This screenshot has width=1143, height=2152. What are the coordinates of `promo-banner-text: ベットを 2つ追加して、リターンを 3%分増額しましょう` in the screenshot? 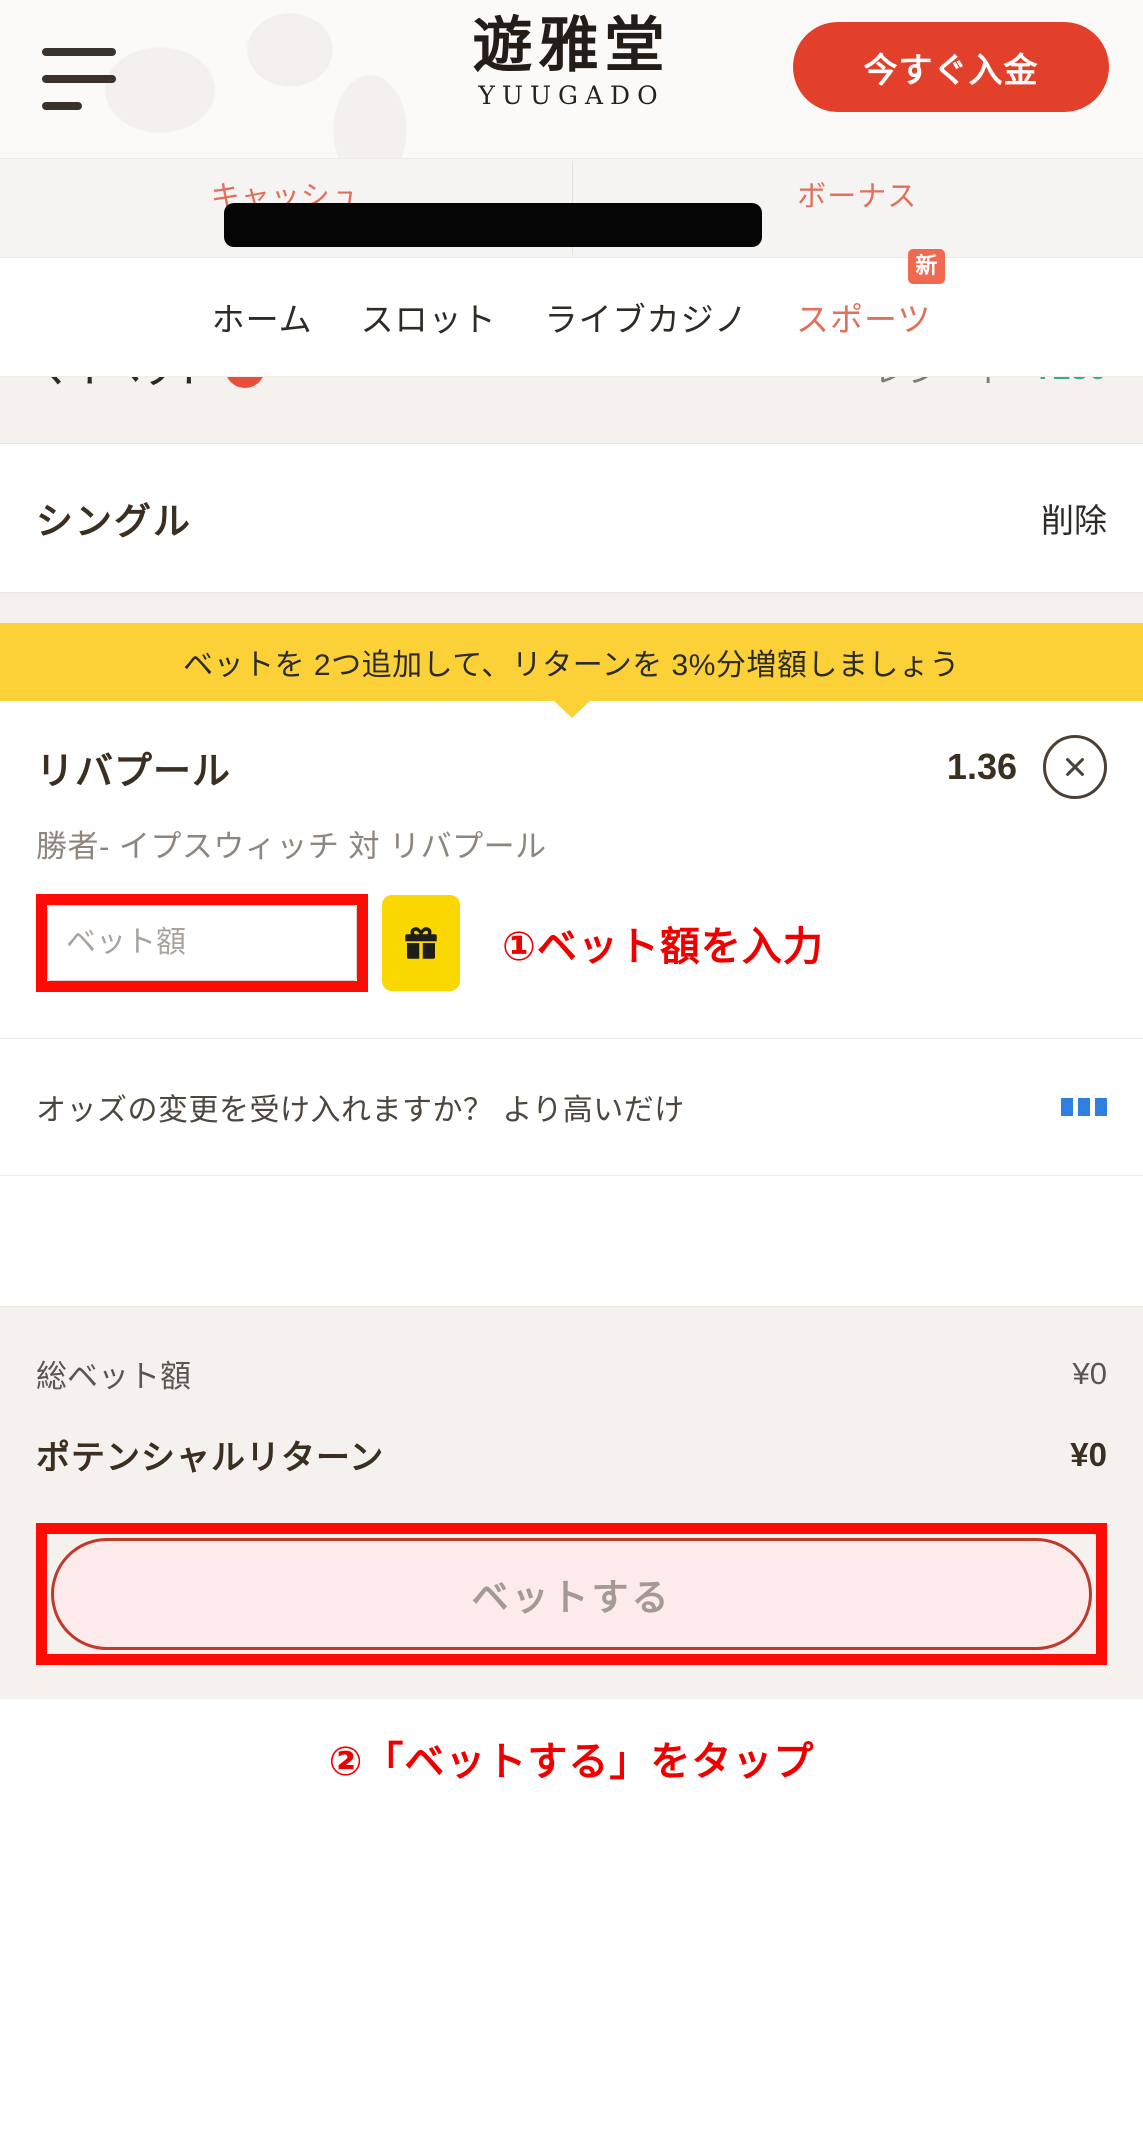 It's located at (571, 665).